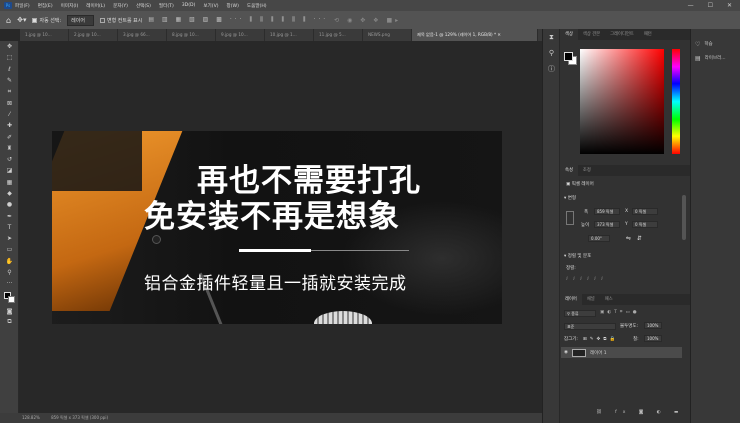 This screenshot has width=740, height=423. Describe the element at coordinates (691, 5) in the screenshot. I see `minimize-button: —` at that location.